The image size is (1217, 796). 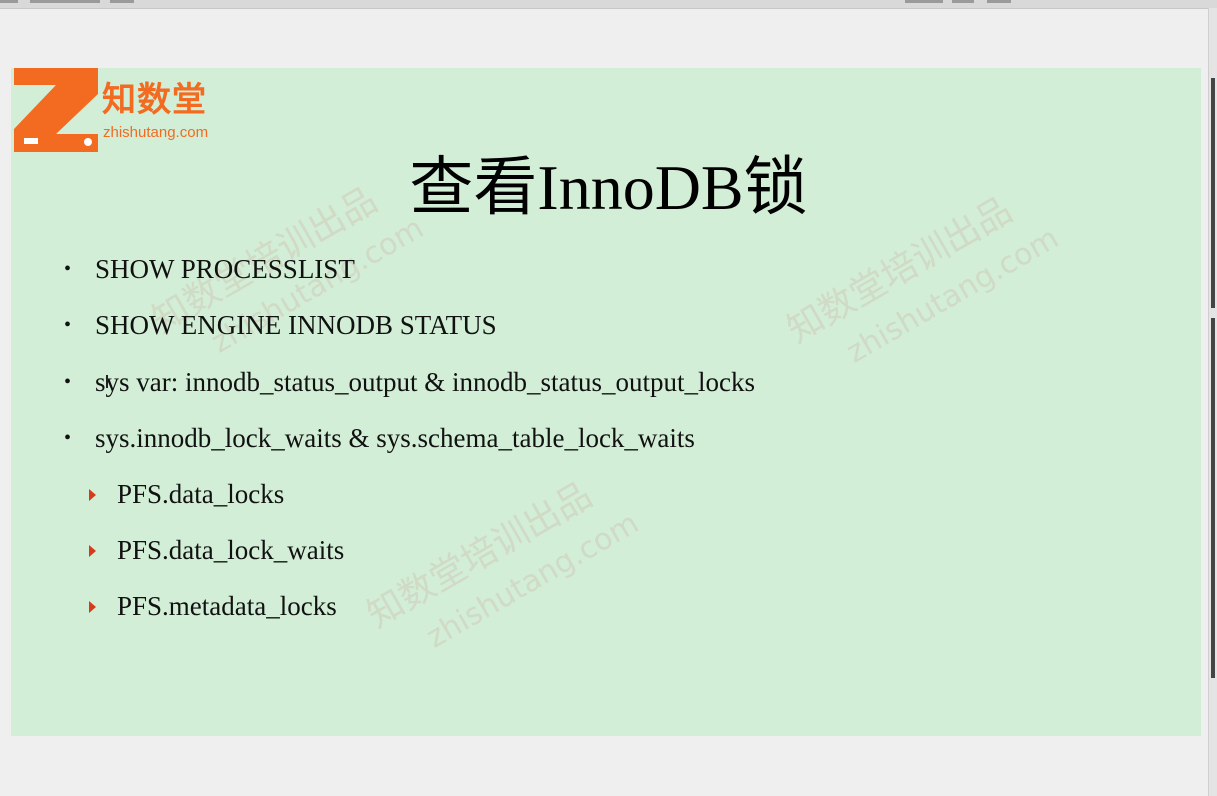 I want to click on sub-list-item: PFS.data_lock_waits, so click(x=231, y=550).